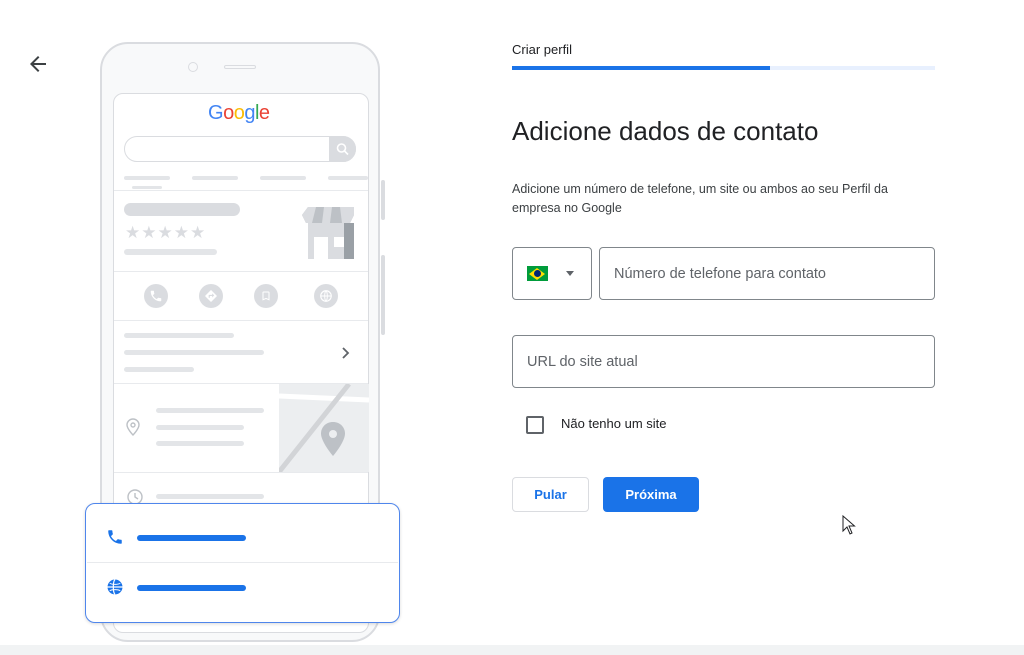 This screenshot has height=655, width=1024. I want to click on illustration-search-button, so click(342, 149).